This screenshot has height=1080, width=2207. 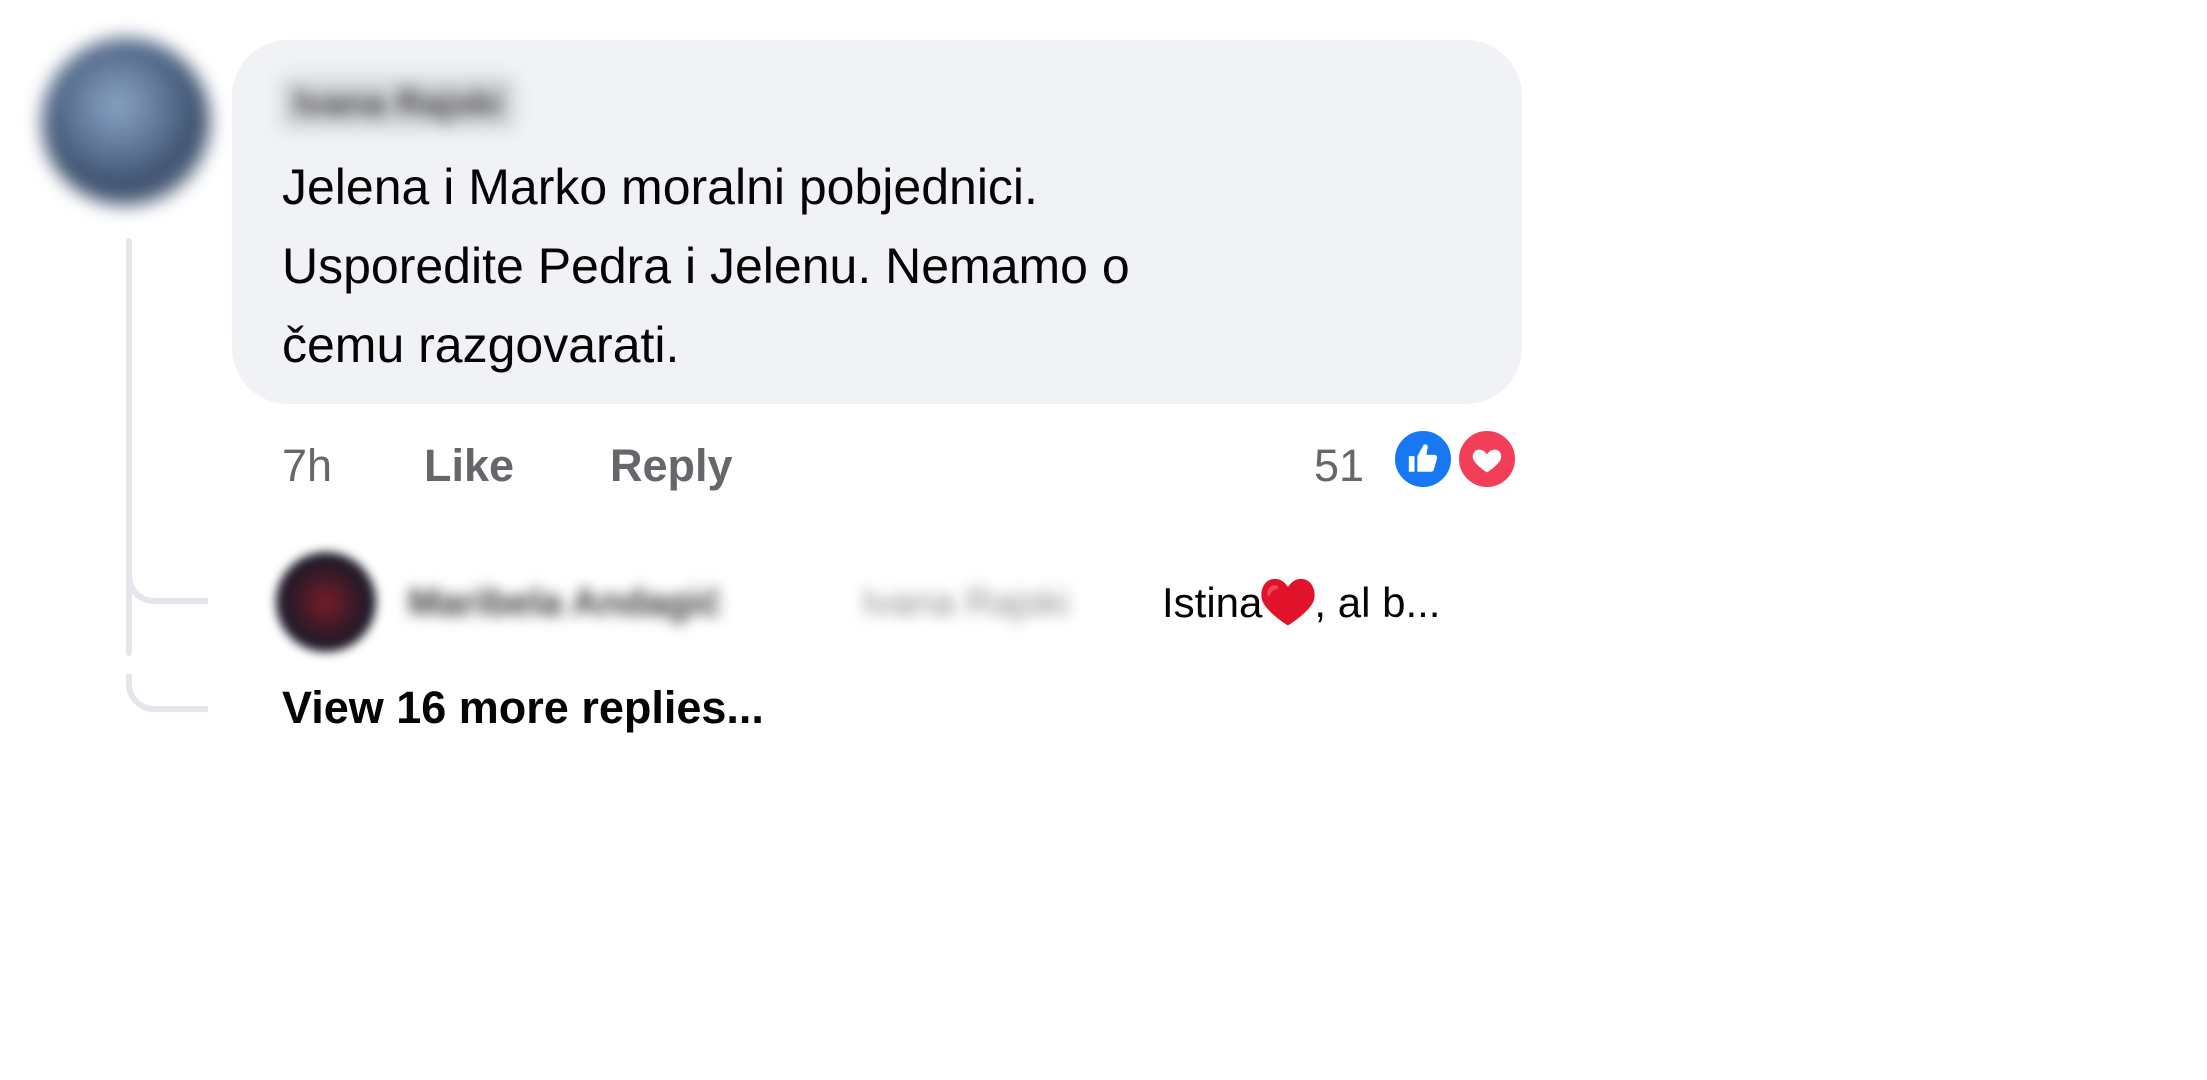 I want to click on comment-timestamp: 7h, so click(x=307, y=466).